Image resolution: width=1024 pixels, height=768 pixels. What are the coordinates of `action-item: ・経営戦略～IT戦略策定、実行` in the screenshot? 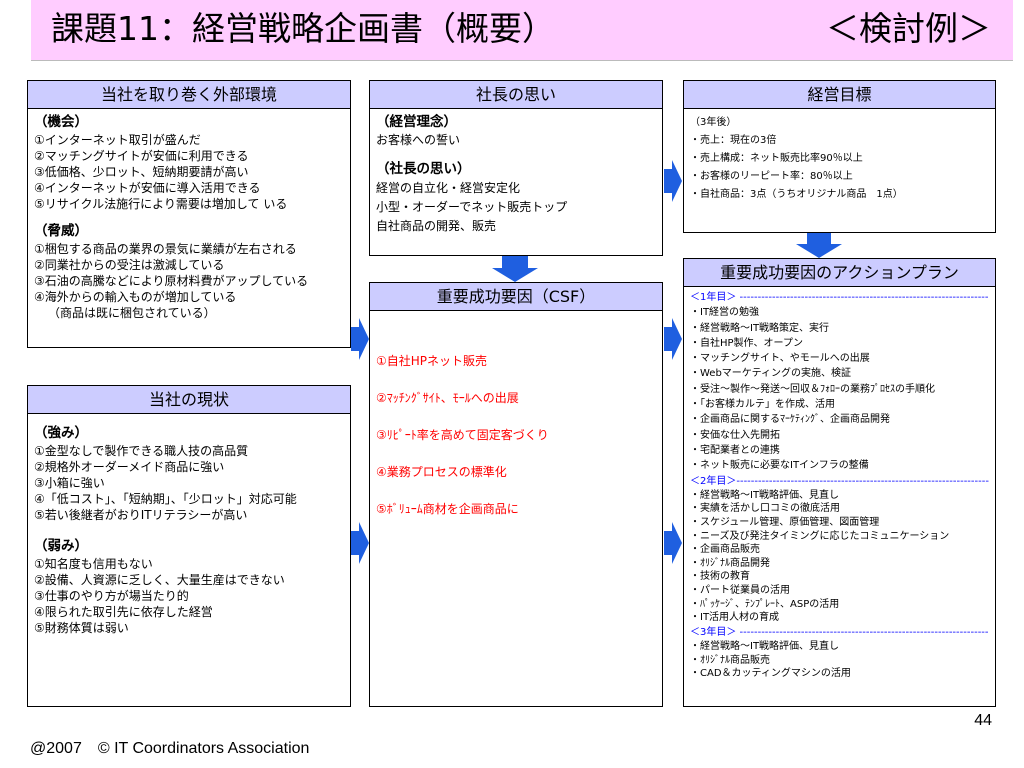 It's located at (760, 328).